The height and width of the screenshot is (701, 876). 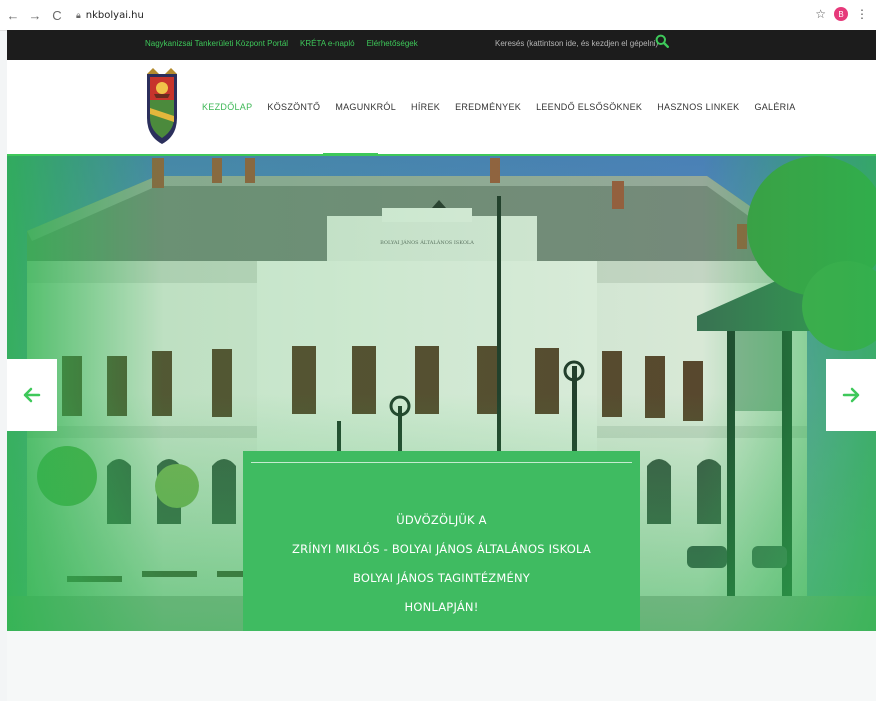 What do you see at coordinates (115, 15) in the screenshot?
I see `address-bar: nkbolyai.hu` at bounding box center [115, 15].